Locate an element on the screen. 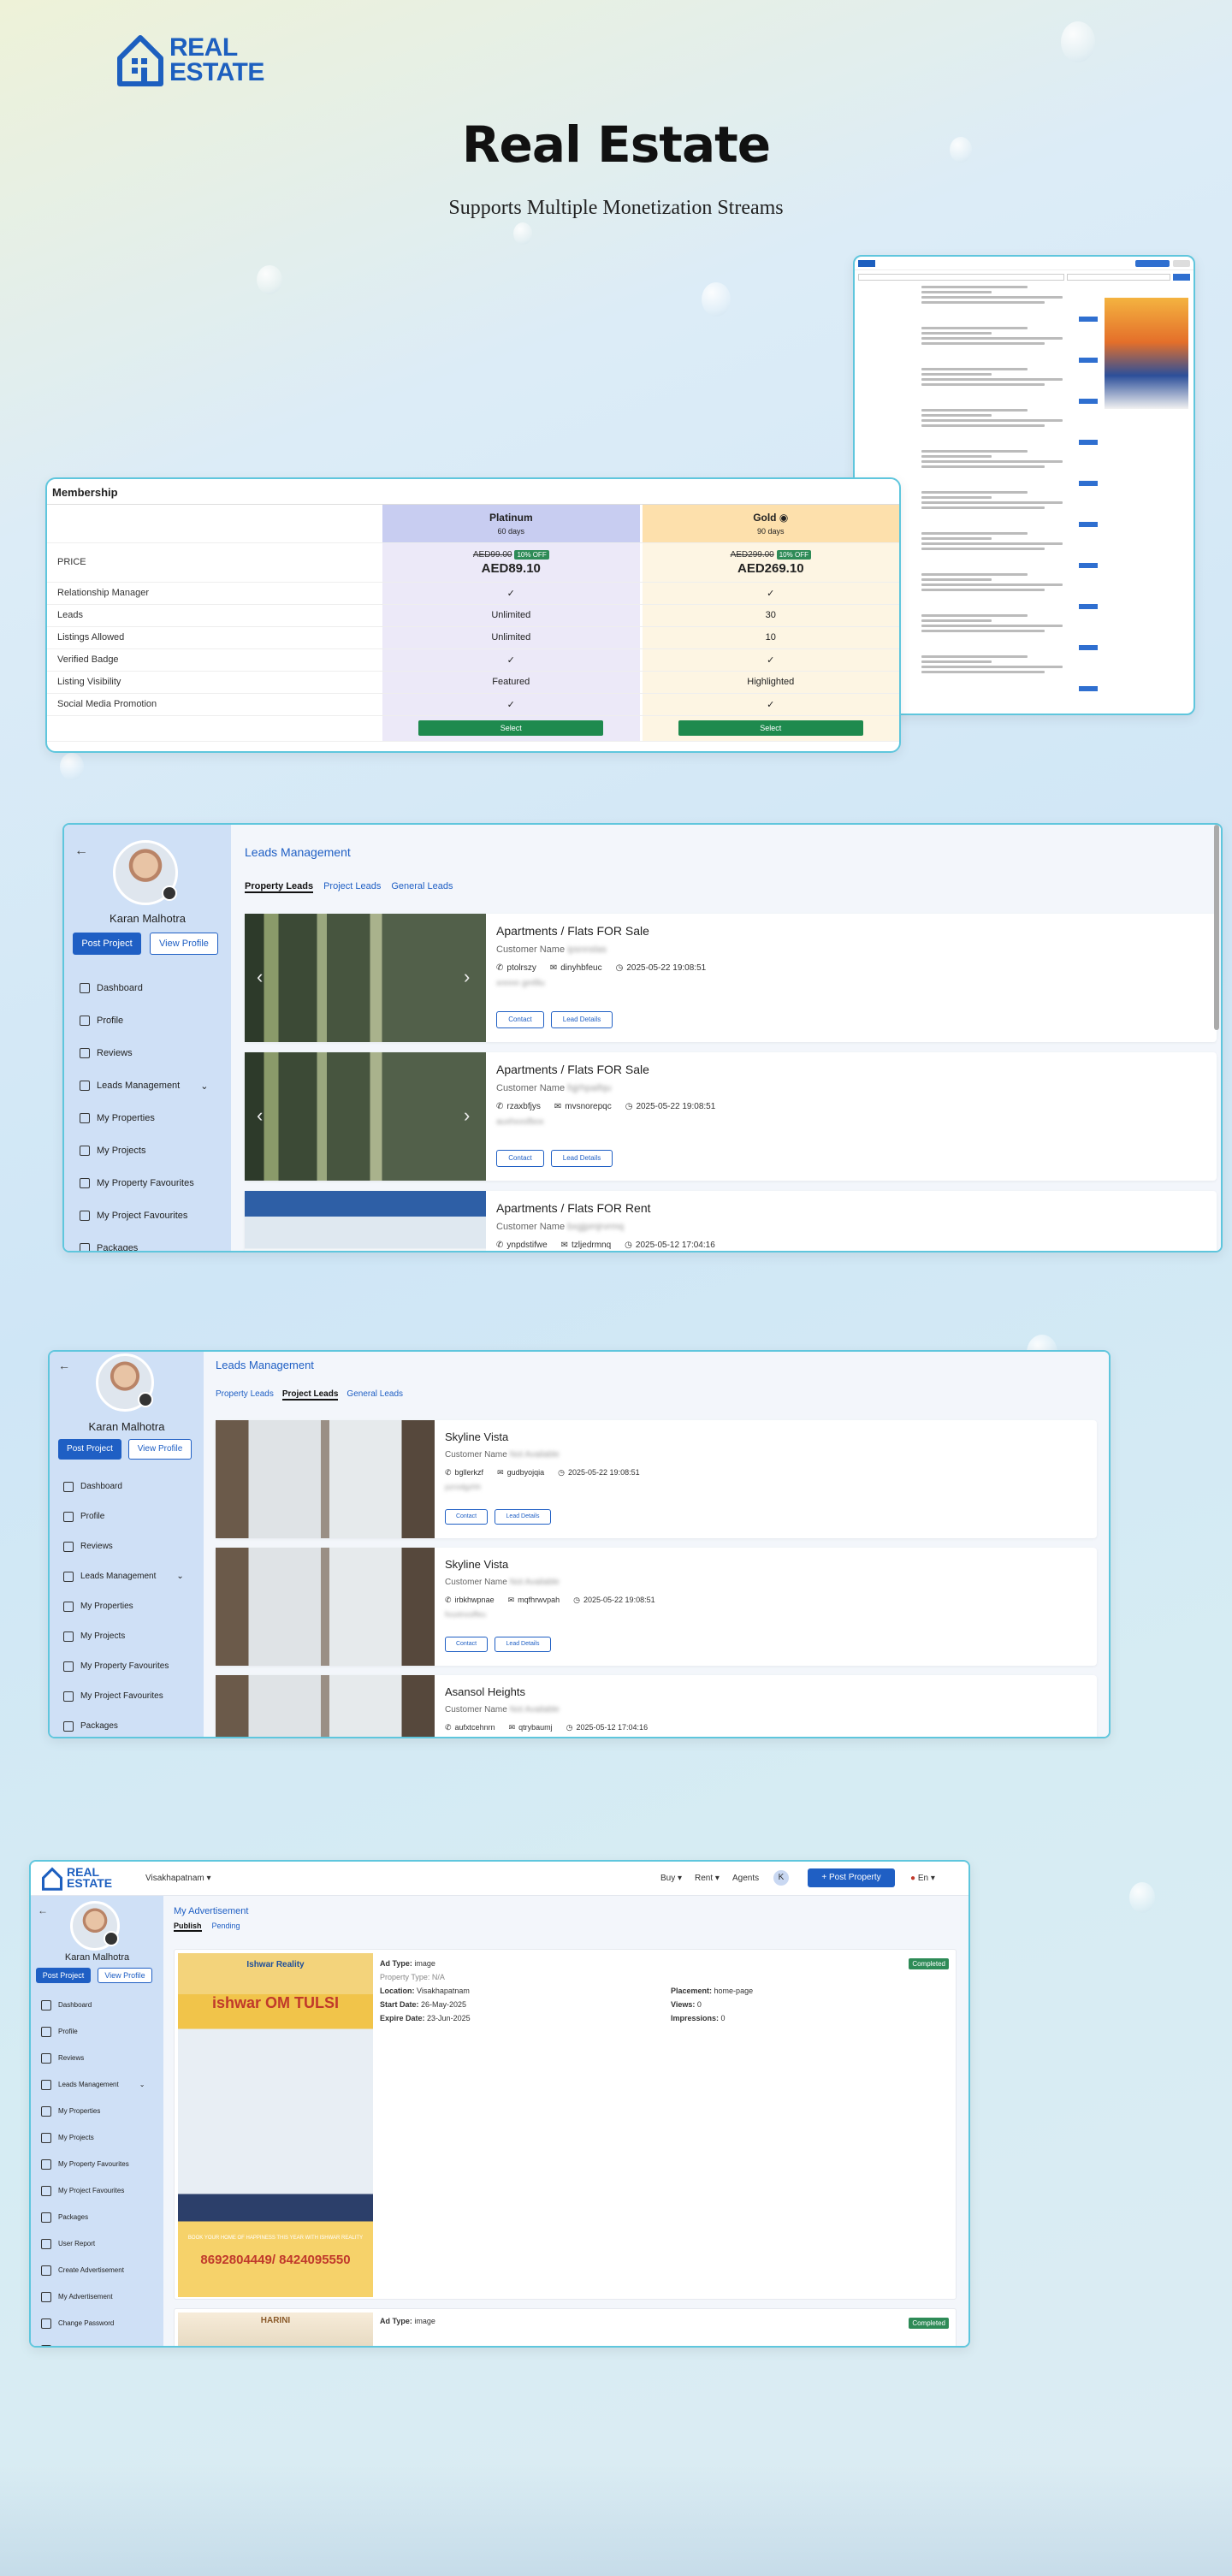 The image size is (1232, 2576). sidebar-item-change-password: Change Password is located at coordinates (93, 2323).